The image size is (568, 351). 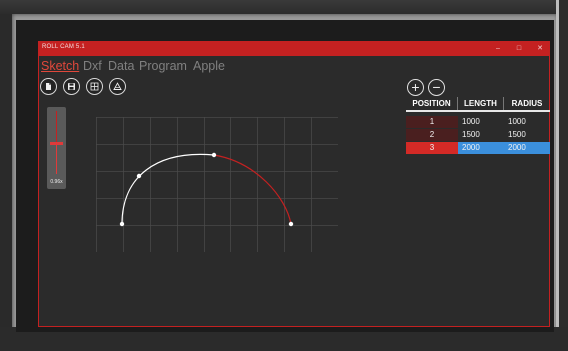 I want to click on menu-sketch: Sketch, so click(x=60, y=66).